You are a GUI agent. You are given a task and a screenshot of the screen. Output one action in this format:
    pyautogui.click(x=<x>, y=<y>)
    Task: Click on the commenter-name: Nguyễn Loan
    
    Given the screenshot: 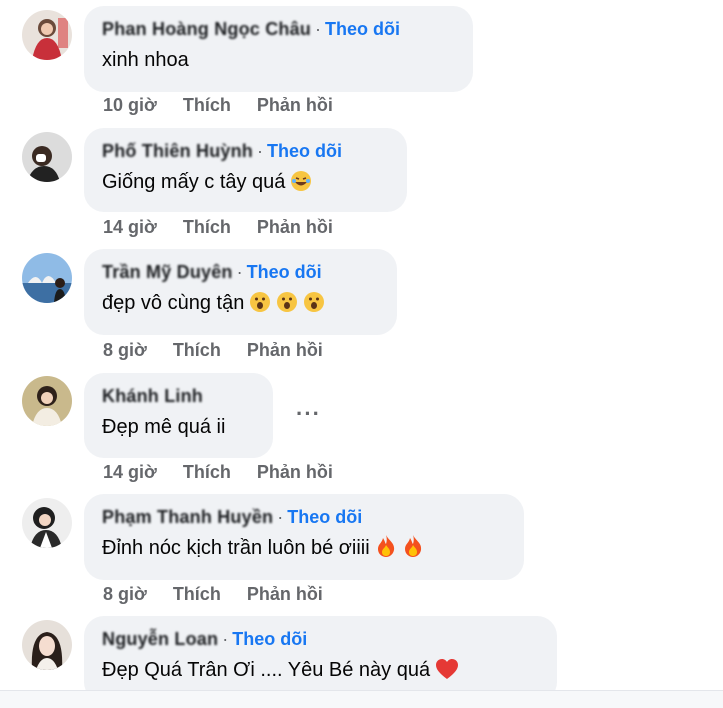 What is the action you would take?
    pyautogui.click(x=160, y=639)
    